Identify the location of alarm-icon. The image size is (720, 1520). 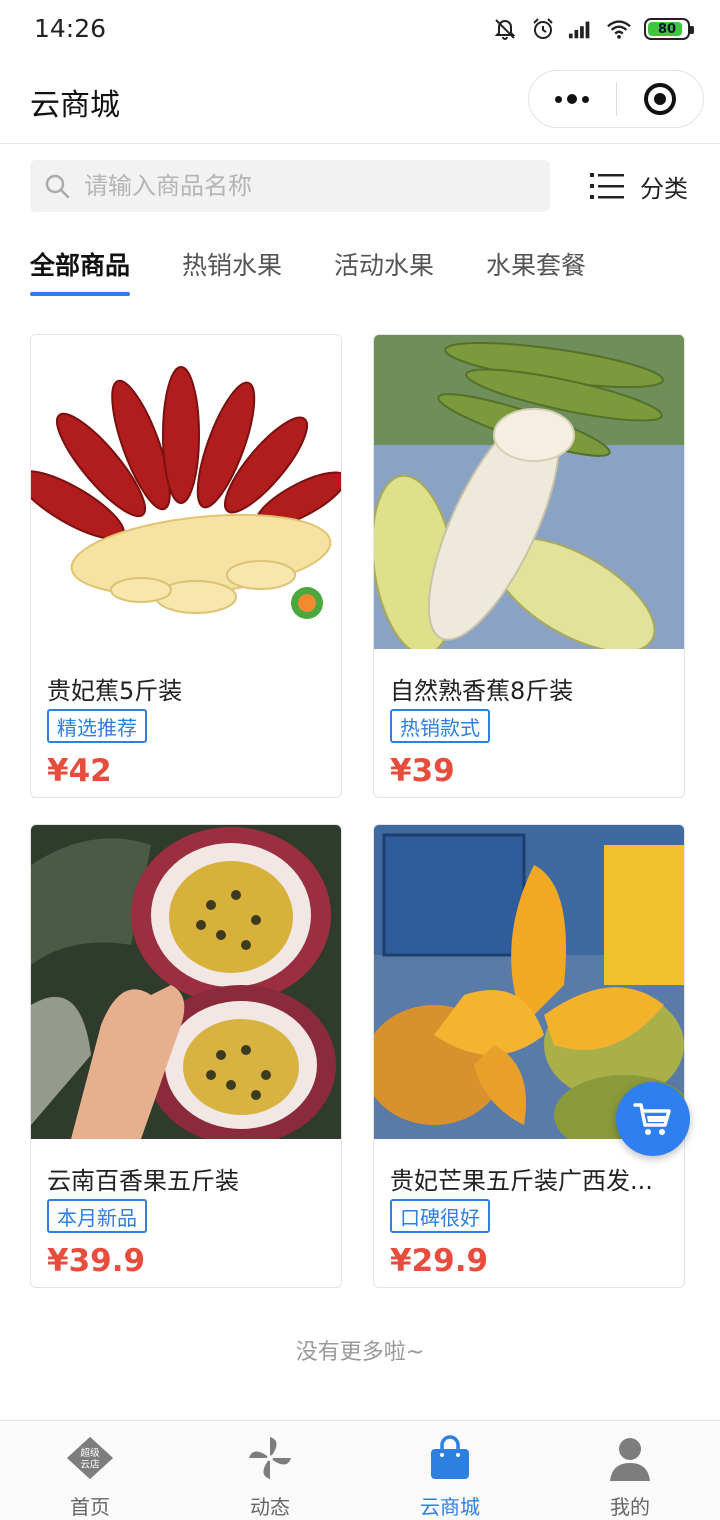
(543, 29).